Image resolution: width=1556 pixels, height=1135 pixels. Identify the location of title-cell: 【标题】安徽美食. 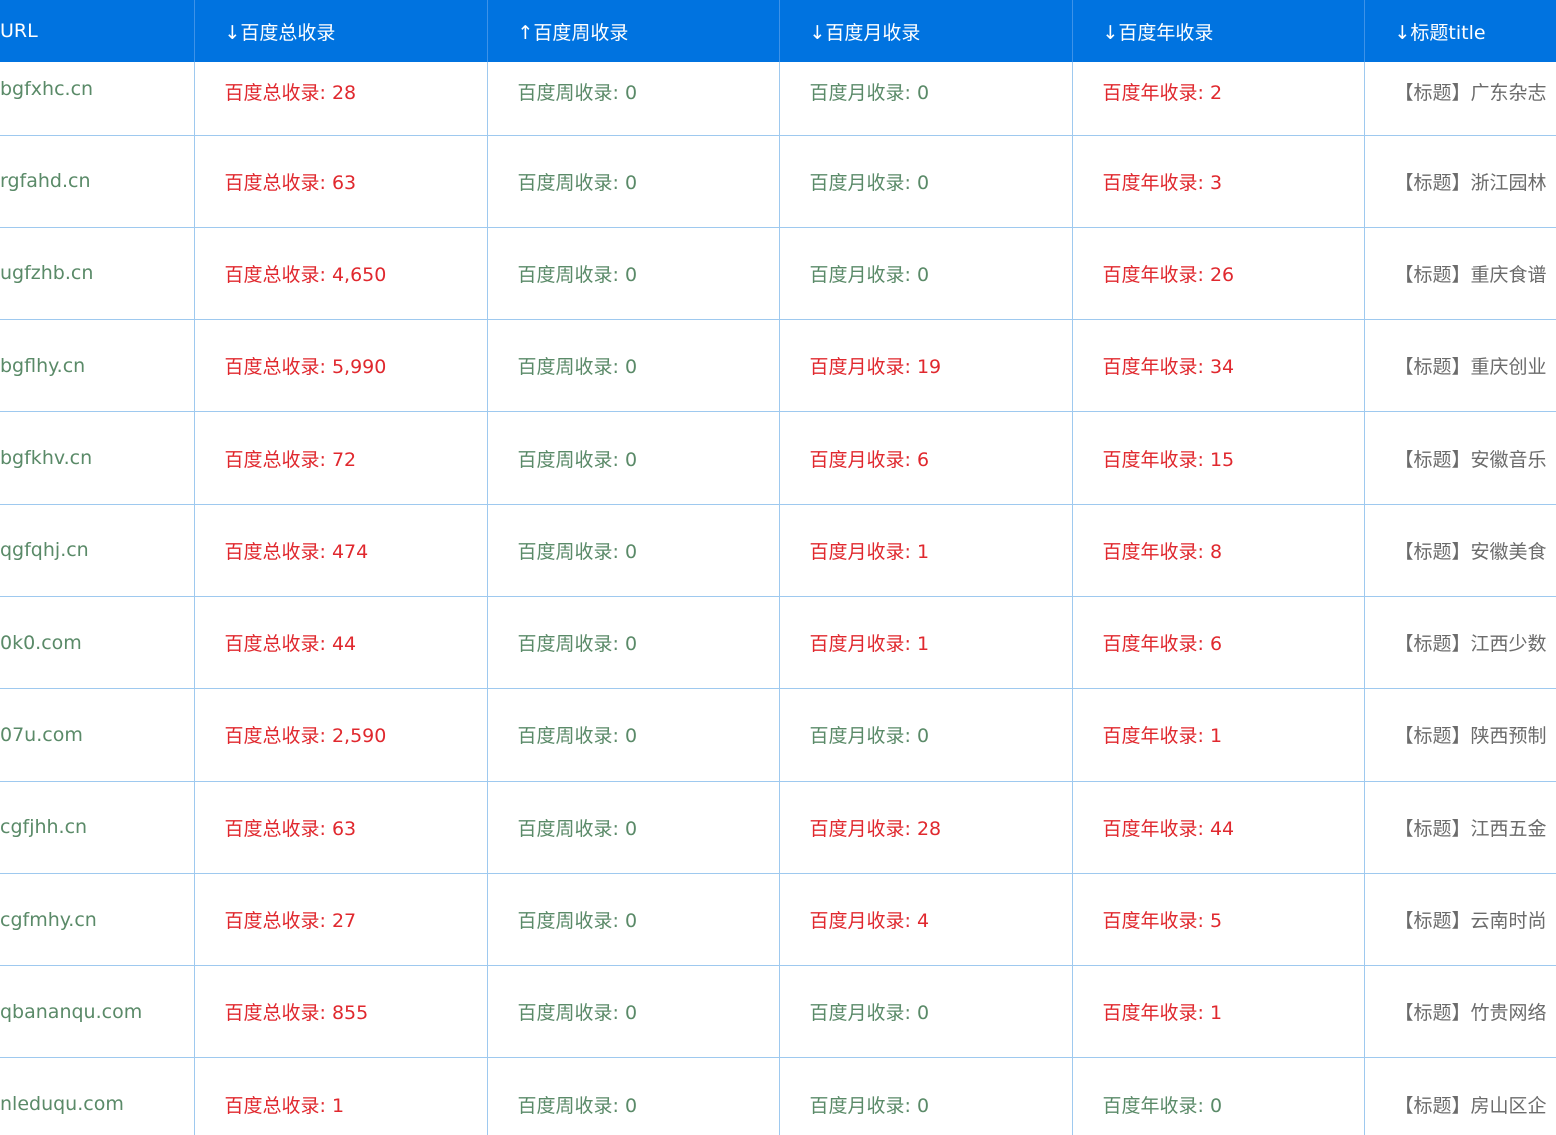
(1460, 550).